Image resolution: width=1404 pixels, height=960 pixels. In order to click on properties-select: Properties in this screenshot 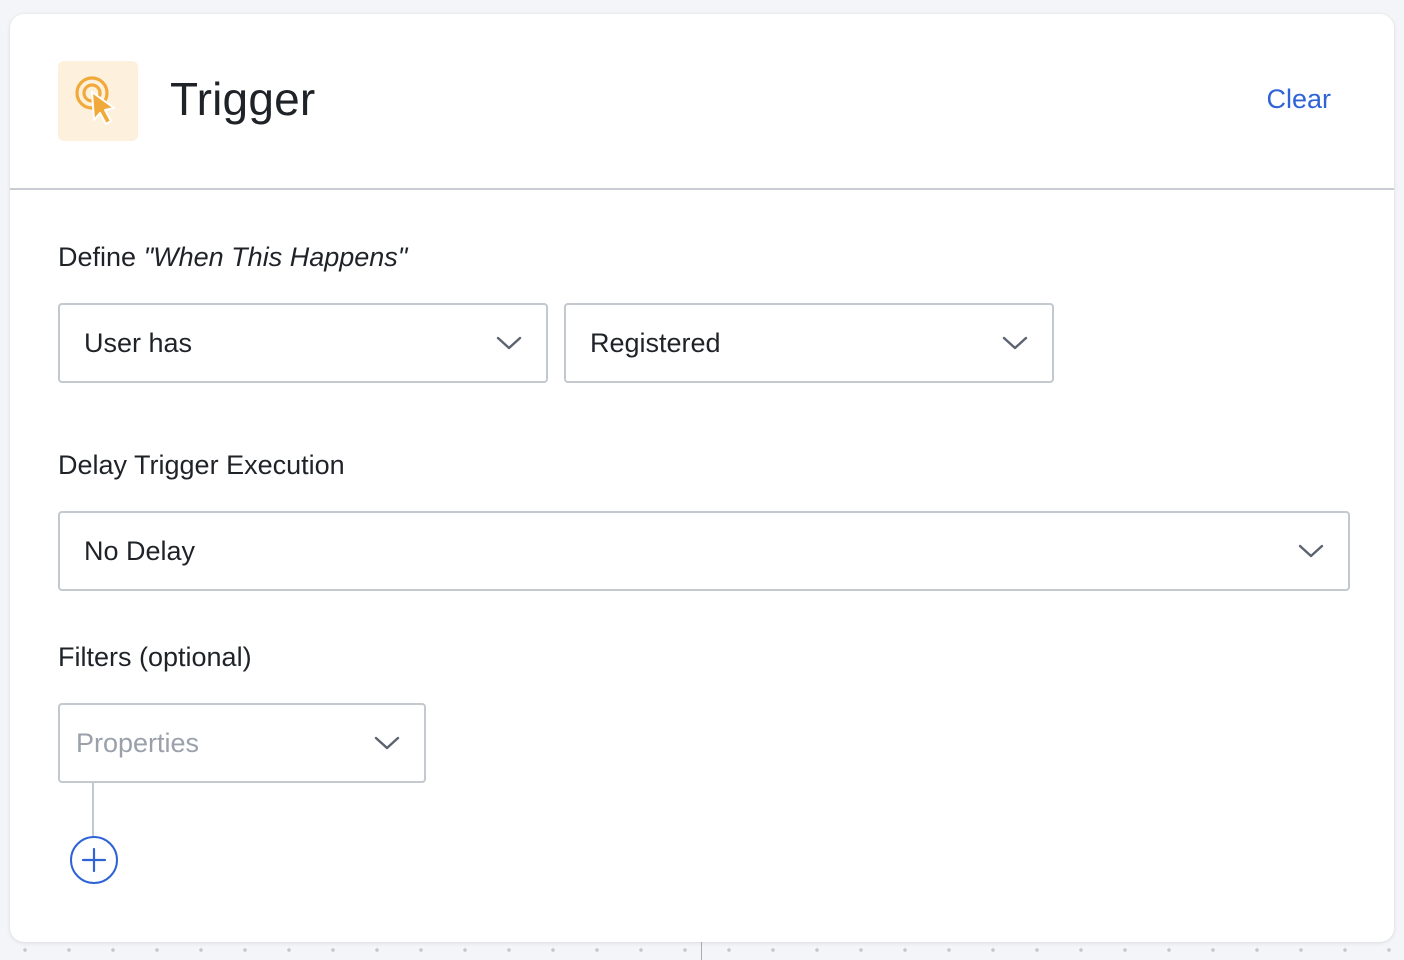, I will do `click(242, 743)`.